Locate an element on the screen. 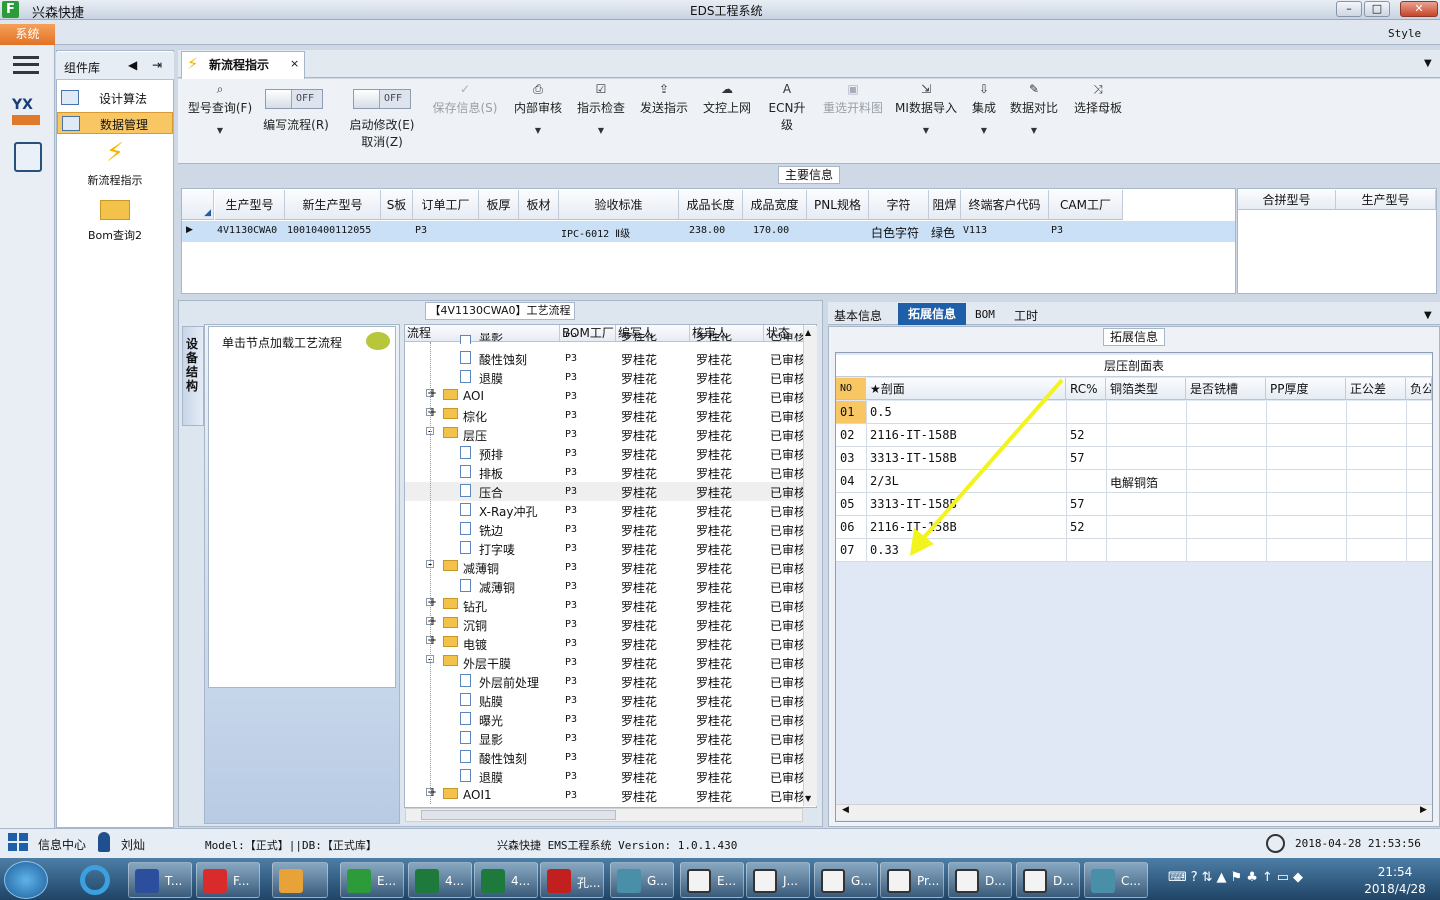 This screenshot has height=900, width=1440. lamination-hscroll is located at coordinates (1134, 812).